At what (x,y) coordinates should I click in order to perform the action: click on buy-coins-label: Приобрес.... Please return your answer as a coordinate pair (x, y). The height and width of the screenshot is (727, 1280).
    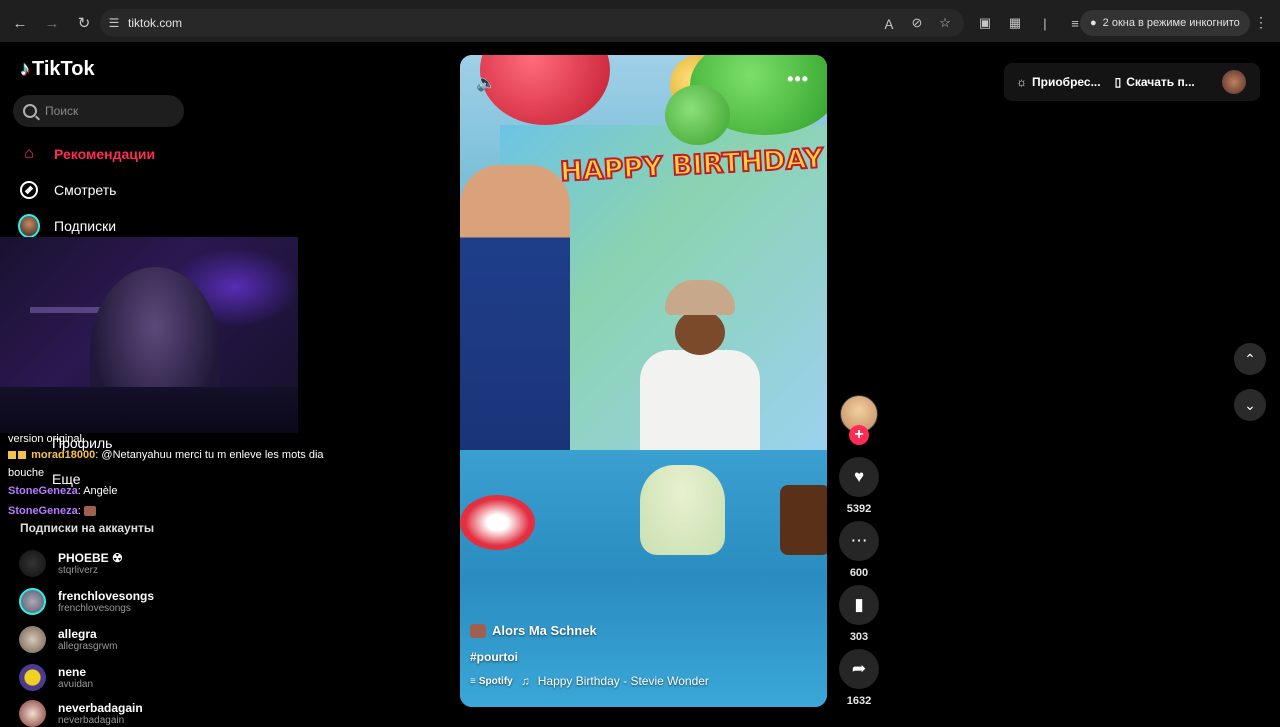
    Looking at the image, I should click on (1066, 82).